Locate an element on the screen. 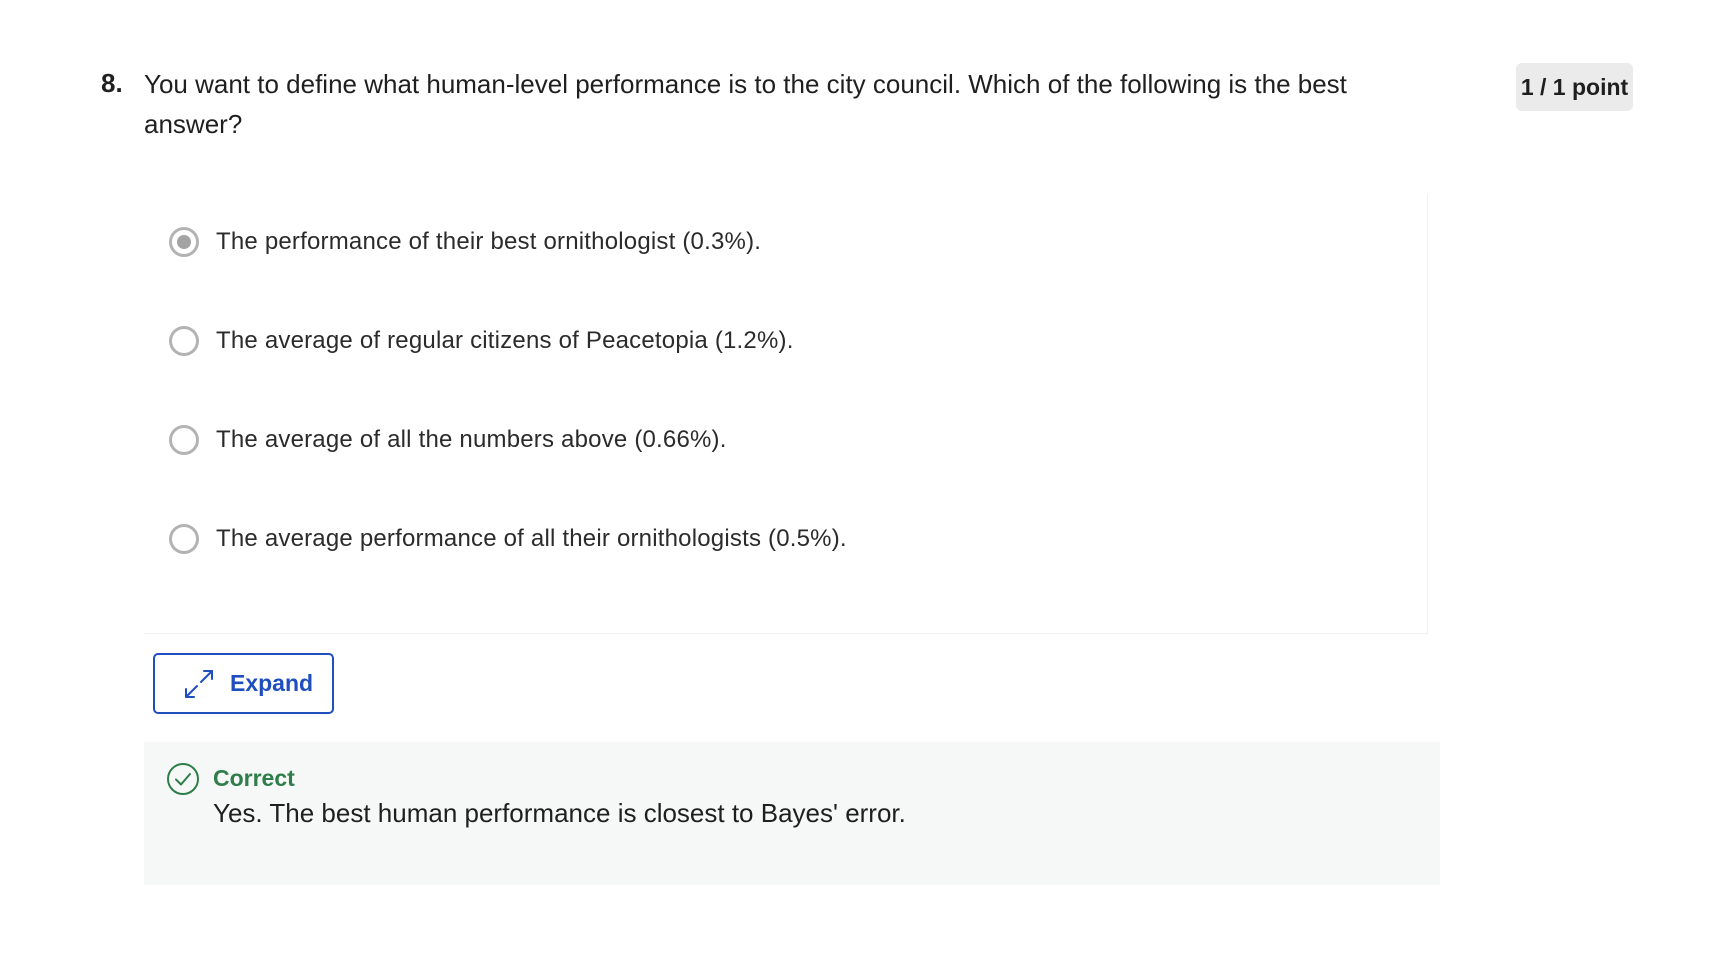 The width and height of the screenshot is (1720, 962). expand-label: Expand is located at coordinates (272, 683).